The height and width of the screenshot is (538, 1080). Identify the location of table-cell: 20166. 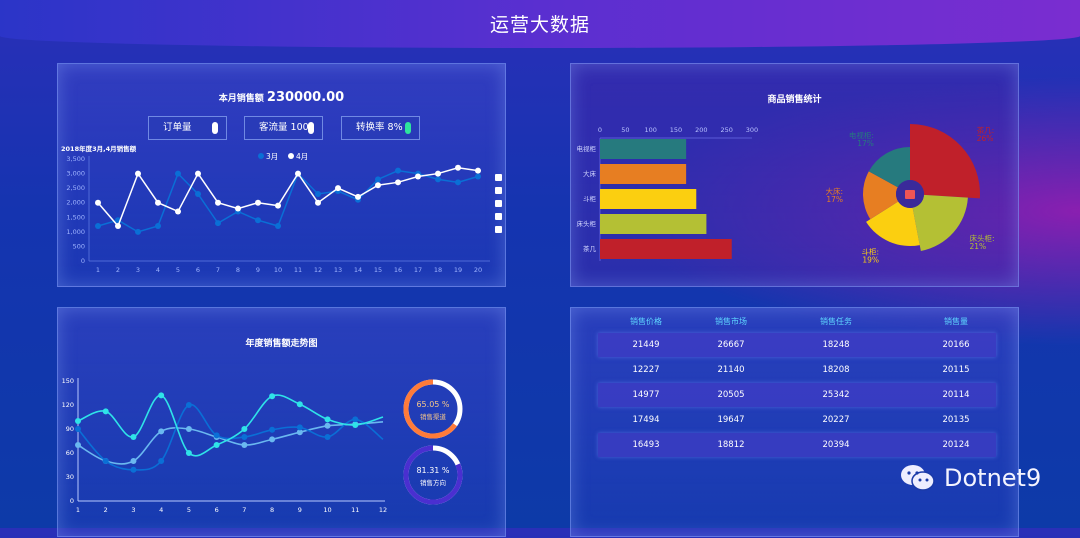
(956, 345).